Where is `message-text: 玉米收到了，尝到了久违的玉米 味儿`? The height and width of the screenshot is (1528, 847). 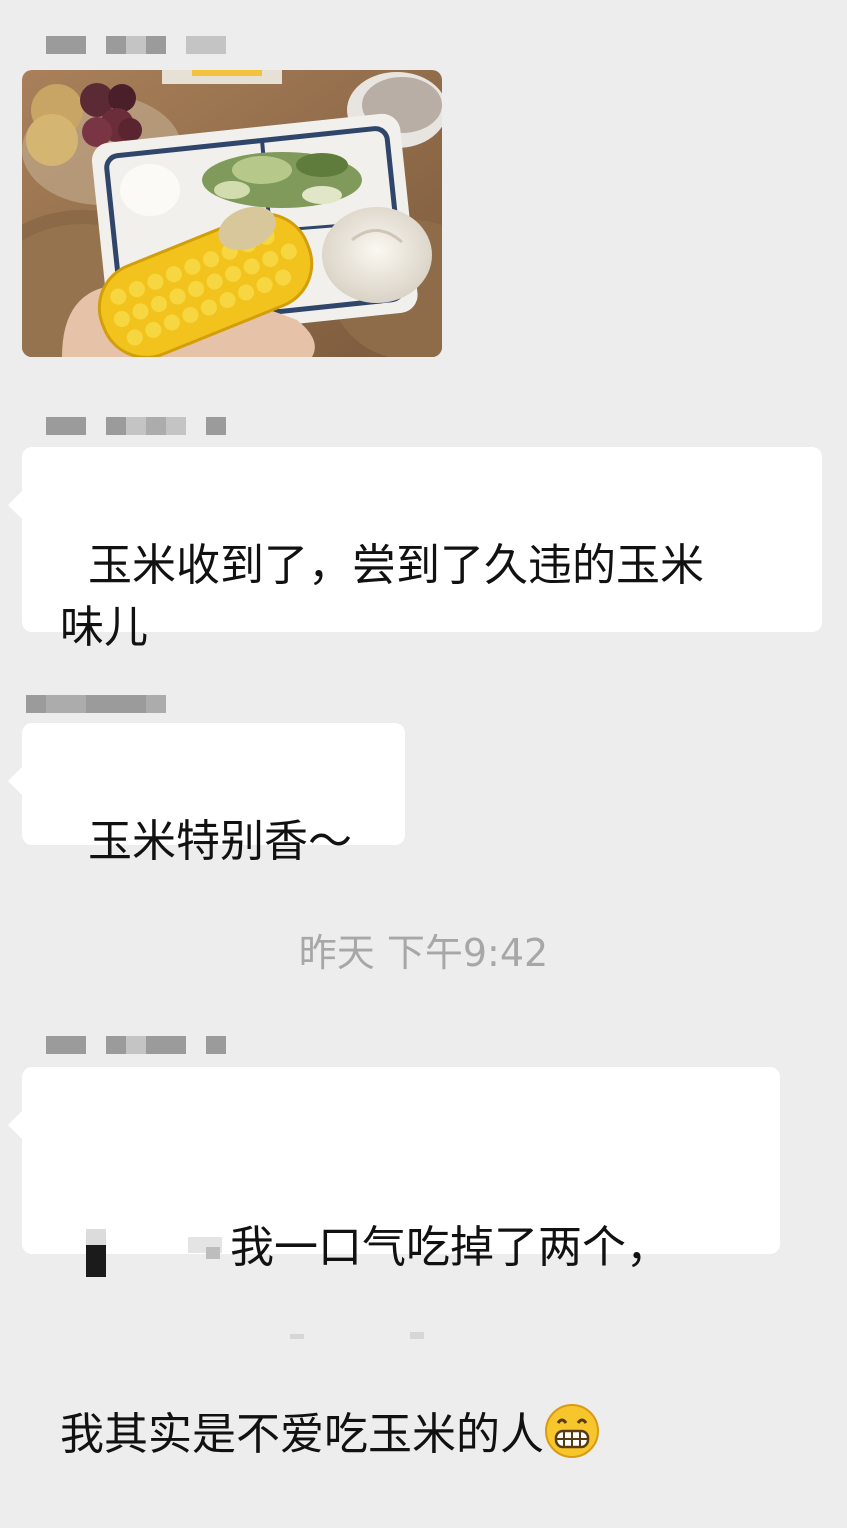 message-text: 玉米收到了，尝到了久违的玉米 味儿 is located at coordinates (382, 596).